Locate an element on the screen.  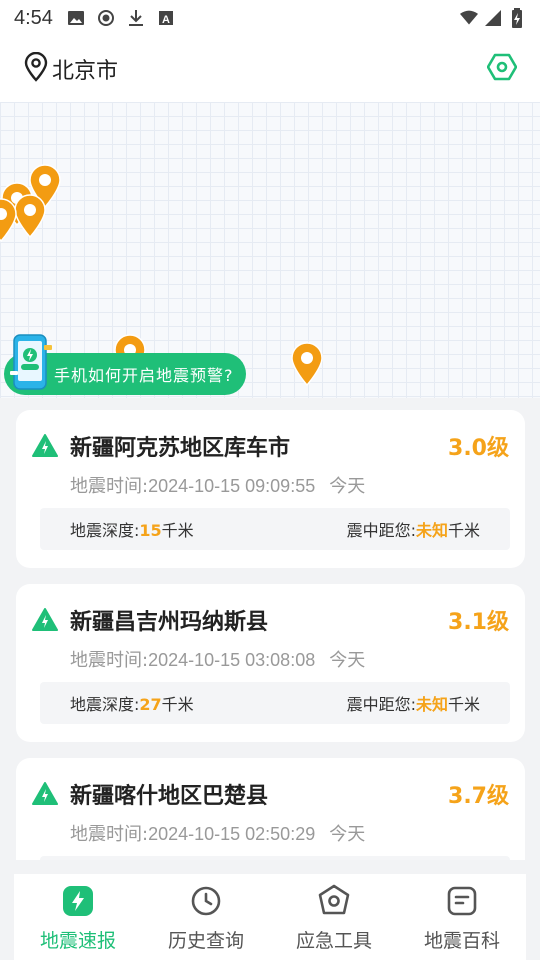
location-selector: 北京市 is located at coordinates (70, 68).